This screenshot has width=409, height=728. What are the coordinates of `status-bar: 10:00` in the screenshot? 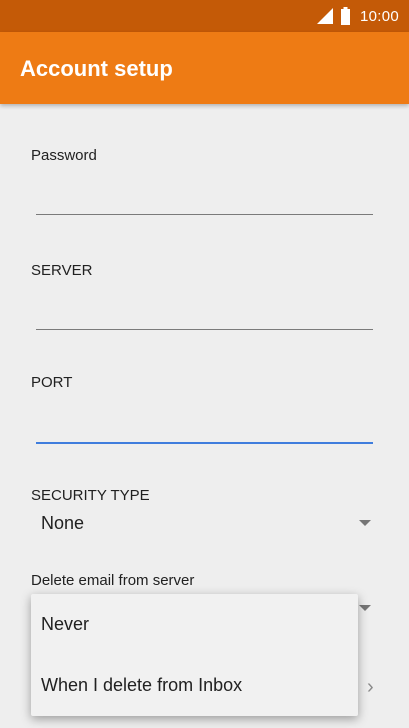 It's located at (204, 16).